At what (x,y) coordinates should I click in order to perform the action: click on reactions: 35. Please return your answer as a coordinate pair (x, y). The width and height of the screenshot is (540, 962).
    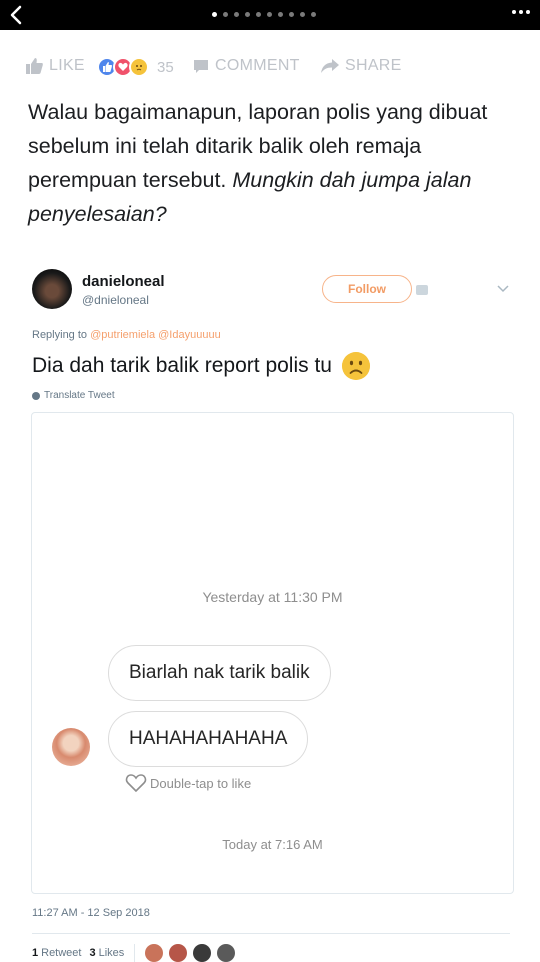
    Looking at the image, I should click on (135, 67).